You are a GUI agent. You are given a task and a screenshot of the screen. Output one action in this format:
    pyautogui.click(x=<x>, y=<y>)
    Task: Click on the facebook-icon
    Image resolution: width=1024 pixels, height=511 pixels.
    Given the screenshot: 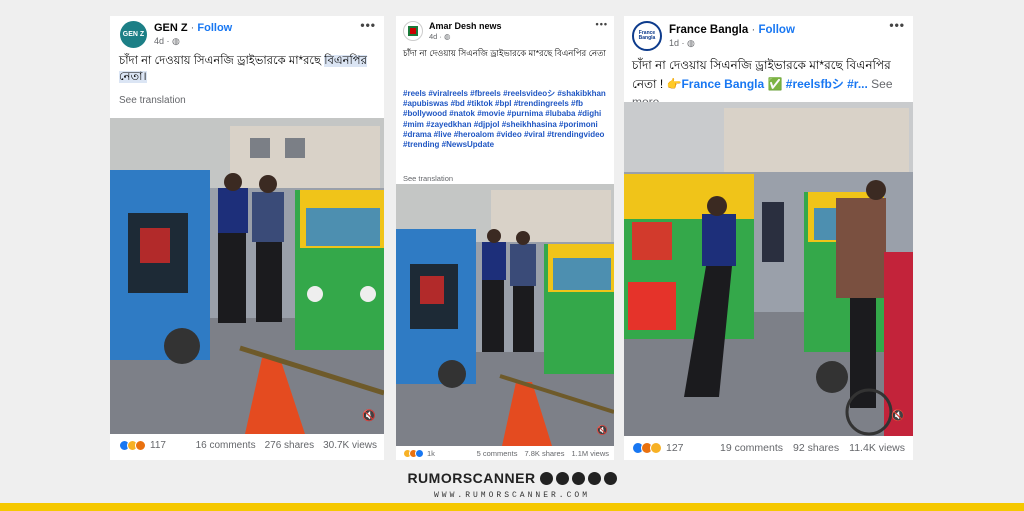 What is the action you would take?
    pyautogui.click(x=546, y=478)
    